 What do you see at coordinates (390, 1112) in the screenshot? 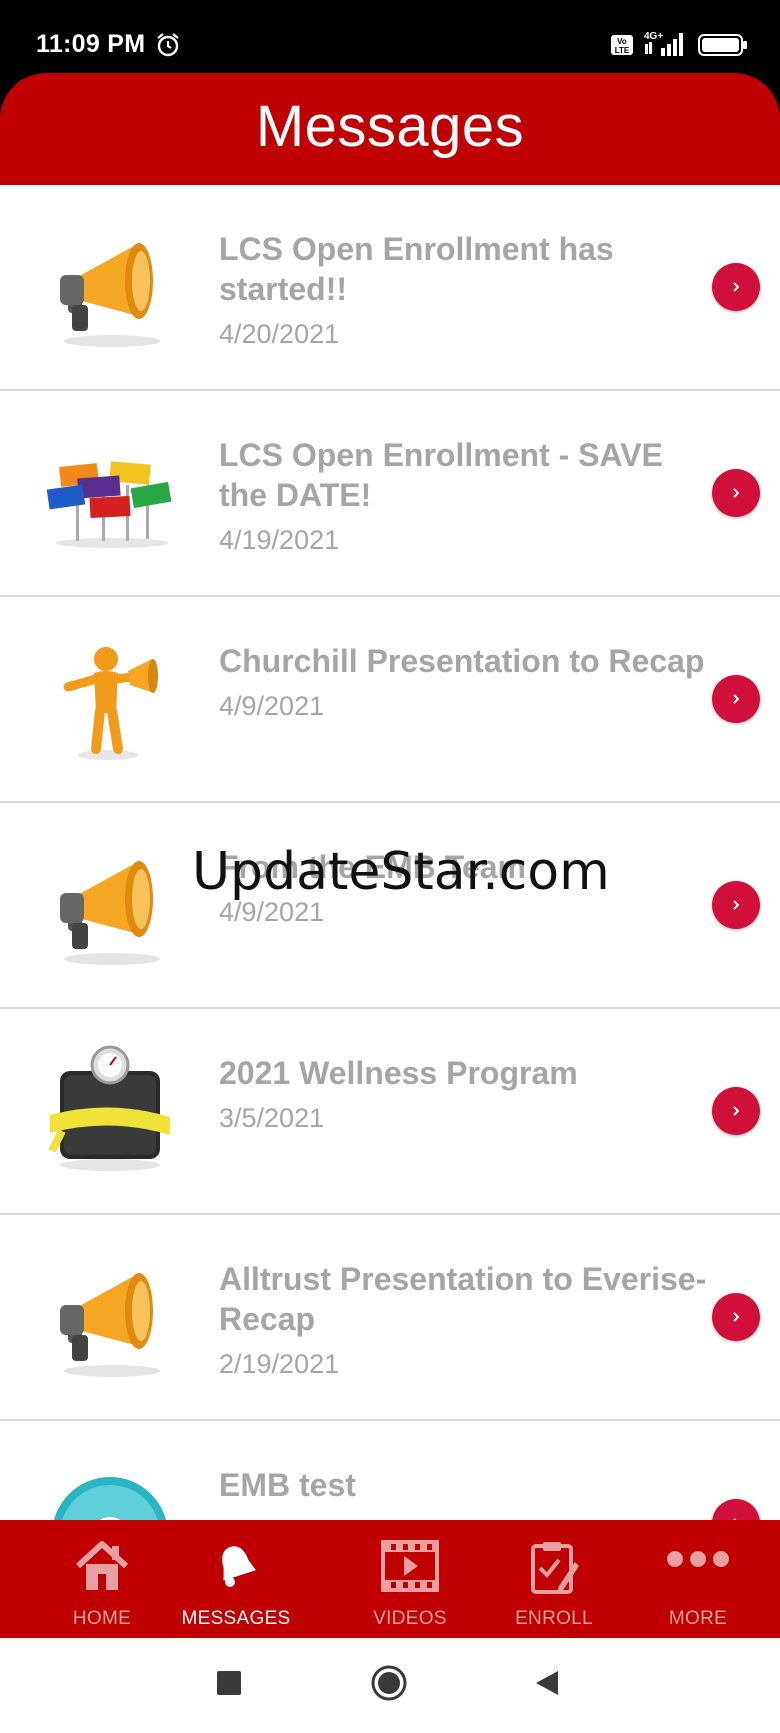
I see `message-row: 2021 Wellness Program 3/5/2021` at bounding box center [390, 1112].